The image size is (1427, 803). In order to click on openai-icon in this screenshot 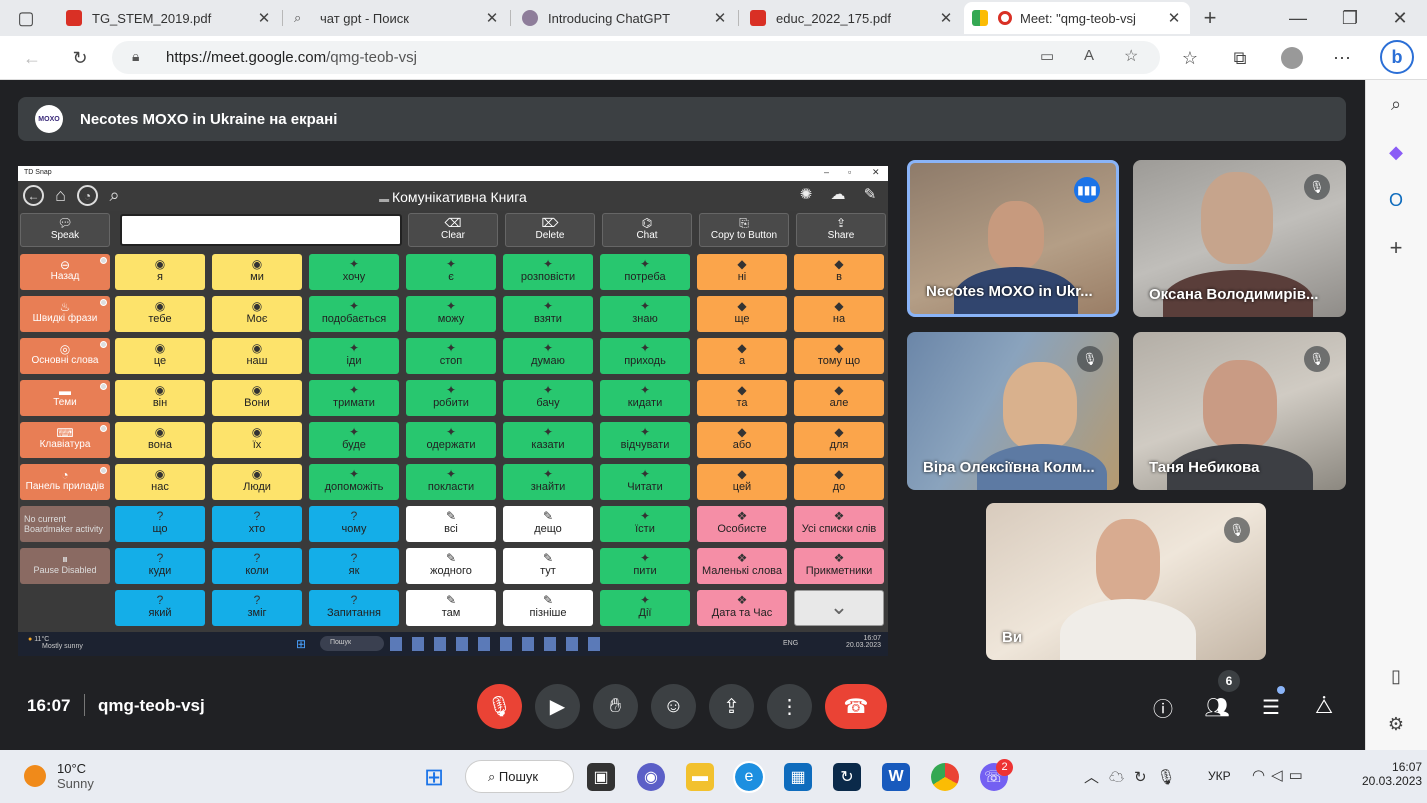, I will do `click(530, 18)`.